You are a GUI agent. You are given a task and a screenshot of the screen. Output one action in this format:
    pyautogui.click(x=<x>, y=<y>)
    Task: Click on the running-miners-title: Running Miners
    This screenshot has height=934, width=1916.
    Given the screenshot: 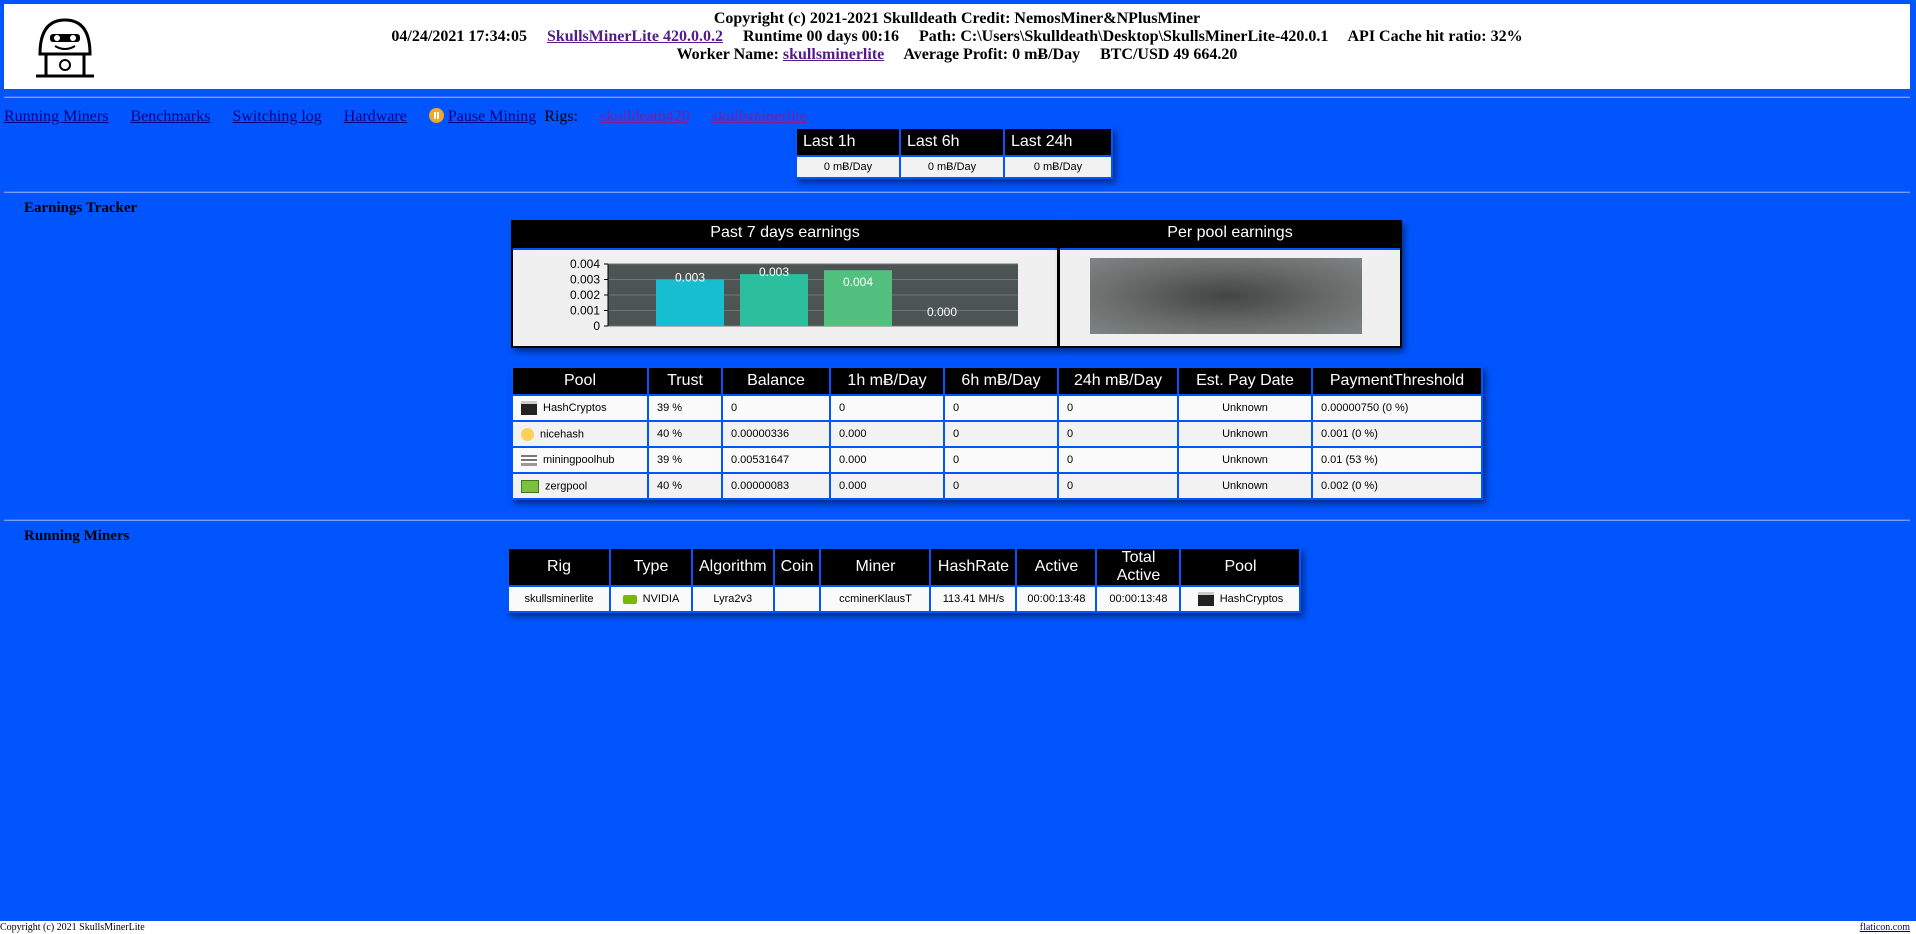 What is the action you would take?
    pyautogui.click(x=77, y=536)
    